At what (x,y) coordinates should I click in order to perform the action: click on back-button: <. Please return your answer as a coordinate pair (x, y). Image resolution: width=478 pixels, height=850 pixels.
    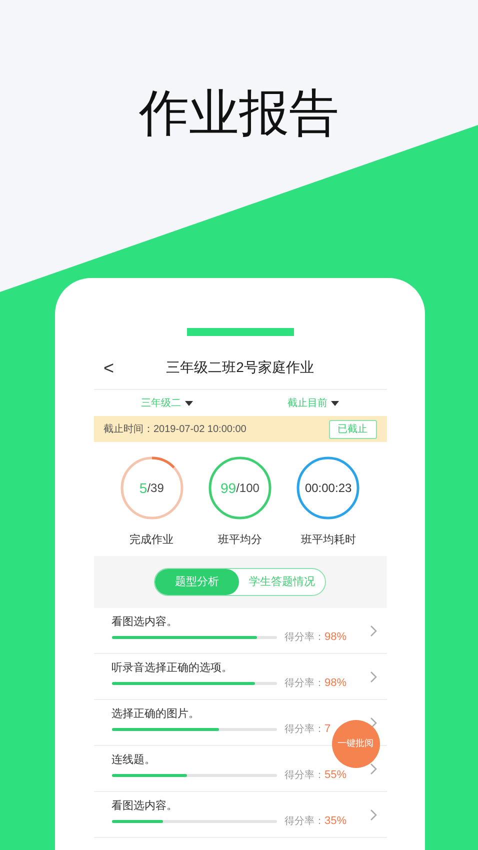
    Looking at the image, I should click on (109, 367).